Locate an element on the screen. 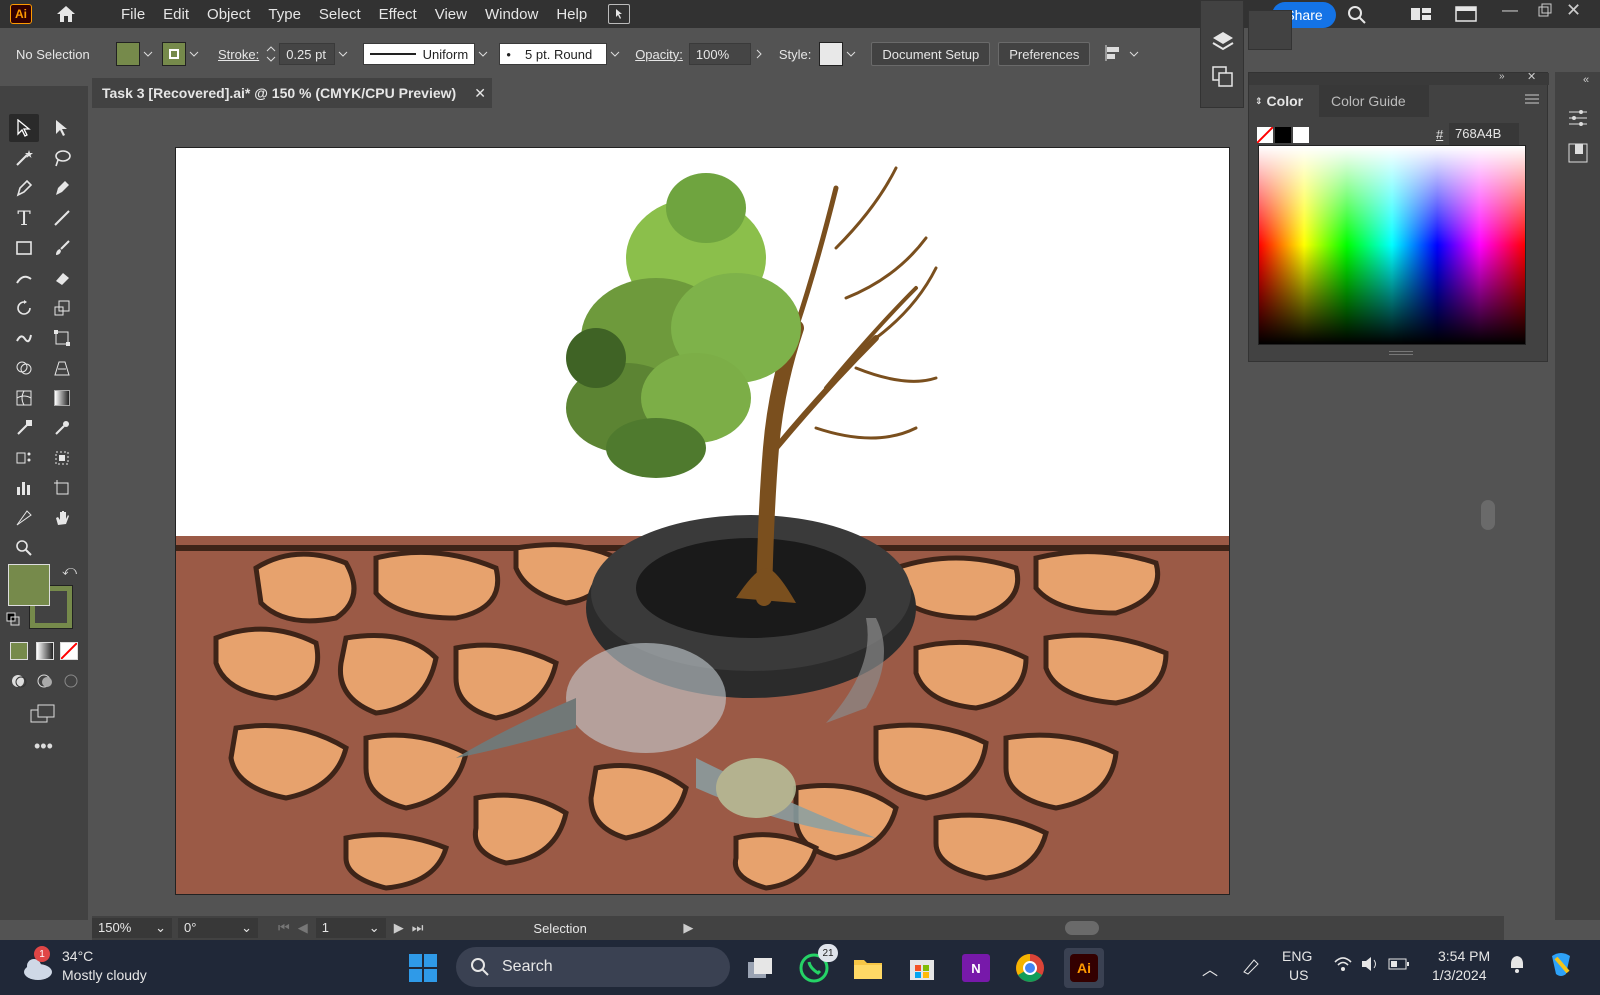 This screenshot has height=995, width=1600. restore-icon is located at coordinates (1547, 12).